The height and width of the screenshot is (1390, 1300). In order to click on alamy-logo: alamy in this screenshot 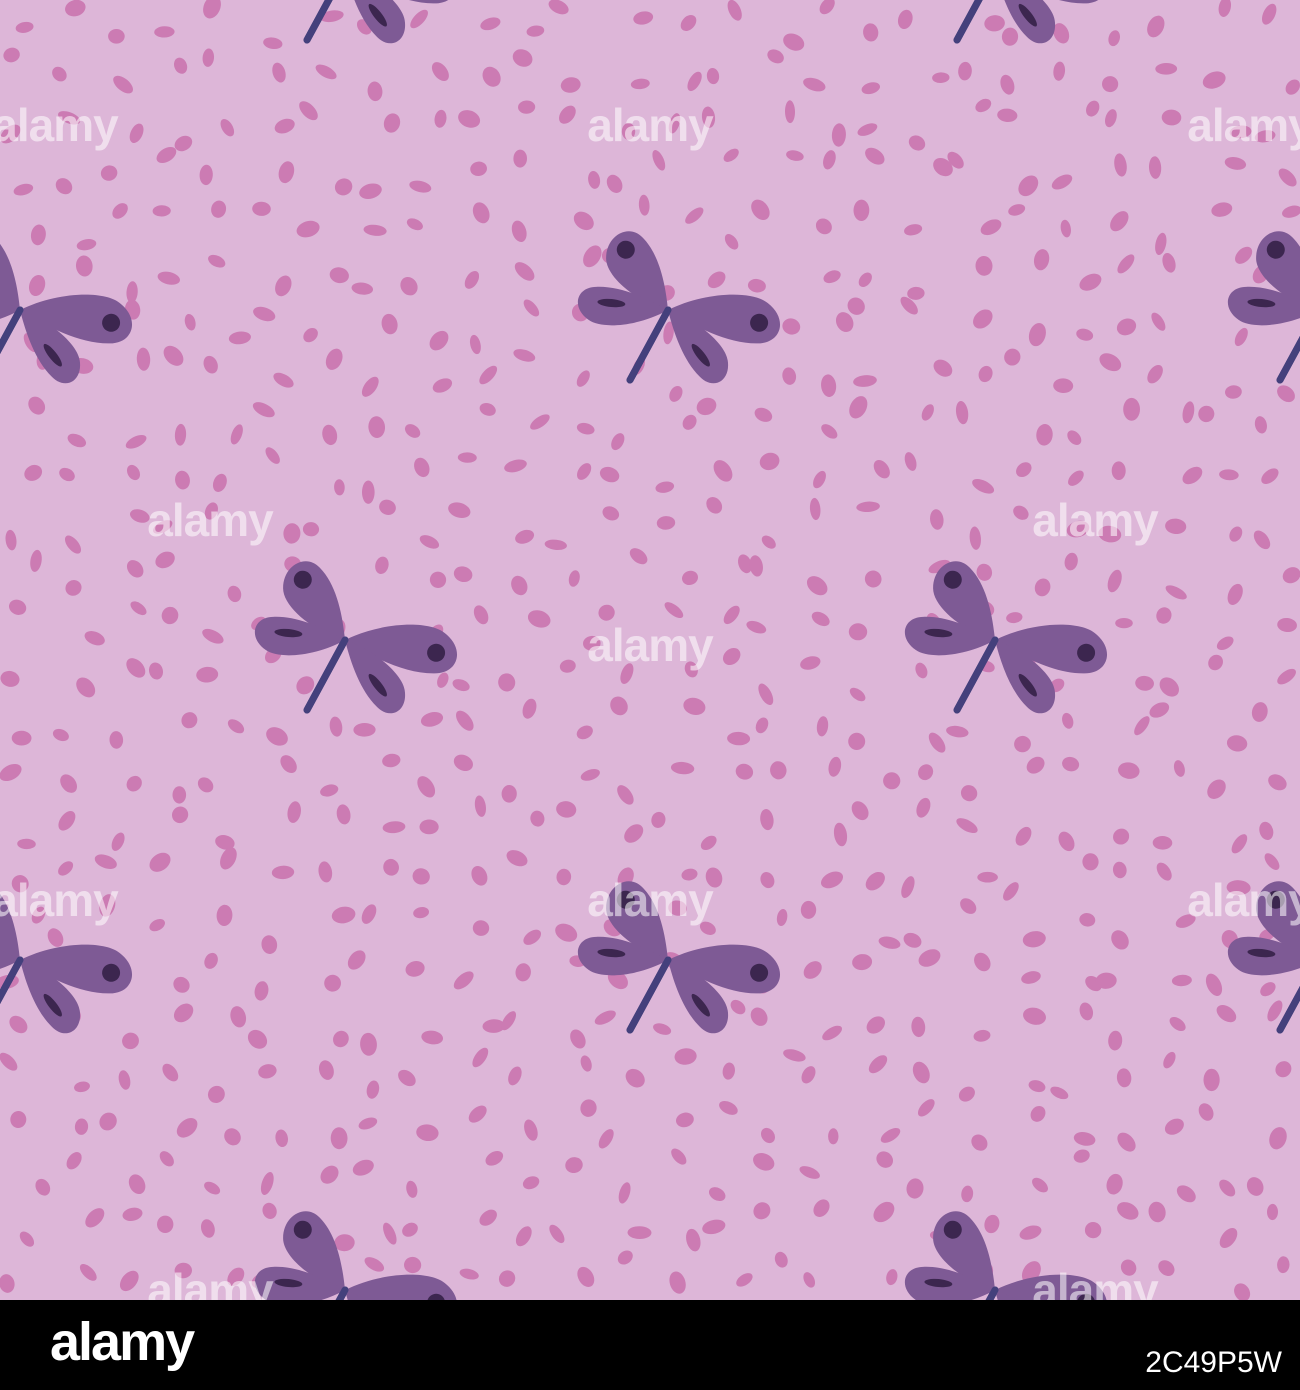, I will do `click(123, 1342)`.